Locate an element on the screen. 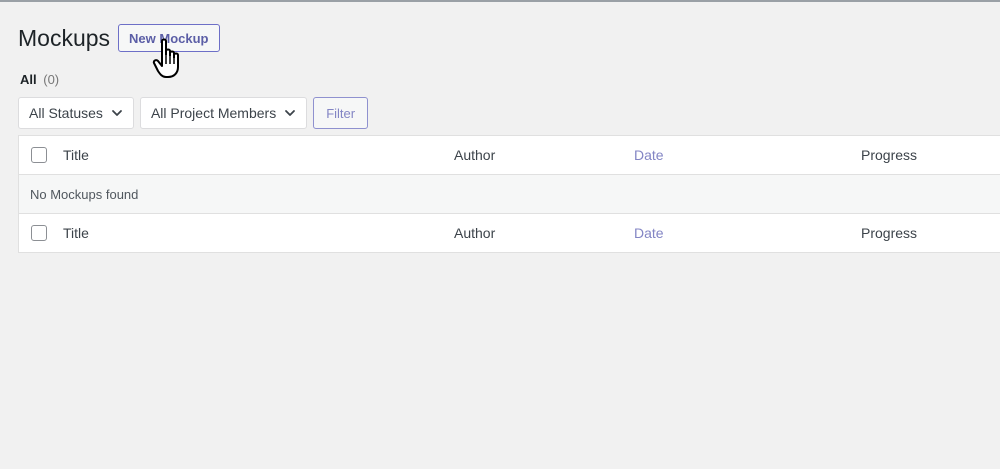 The width and height of the screenshot is (1000, 469). filter-bar: All Statuses All Project Members Filter is located at coordinates (193, 113).